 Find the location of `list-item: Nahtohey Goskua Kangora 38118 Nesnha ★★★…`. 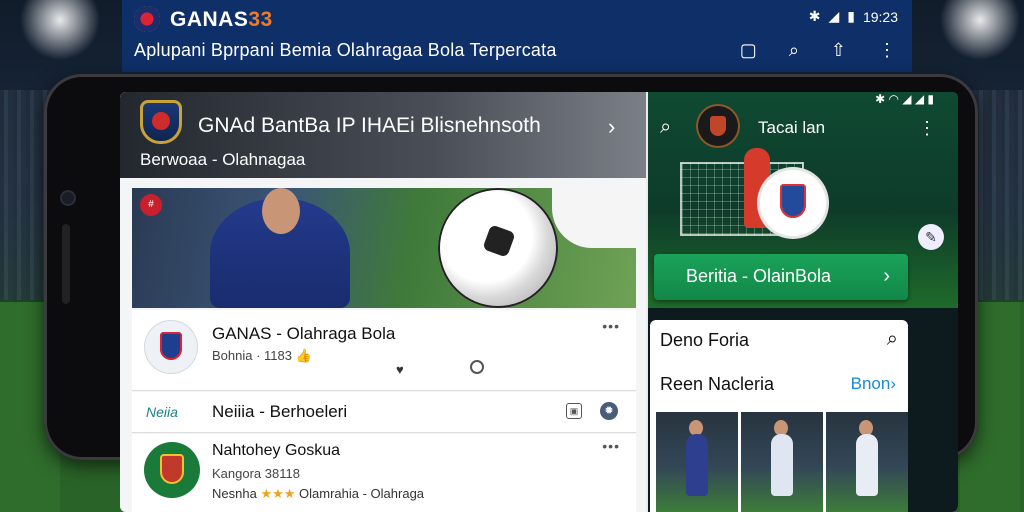

list-item: Nahtohey Goskua Kangora 38118 Nesnha ★★★… is located at coordinates (384, 473).